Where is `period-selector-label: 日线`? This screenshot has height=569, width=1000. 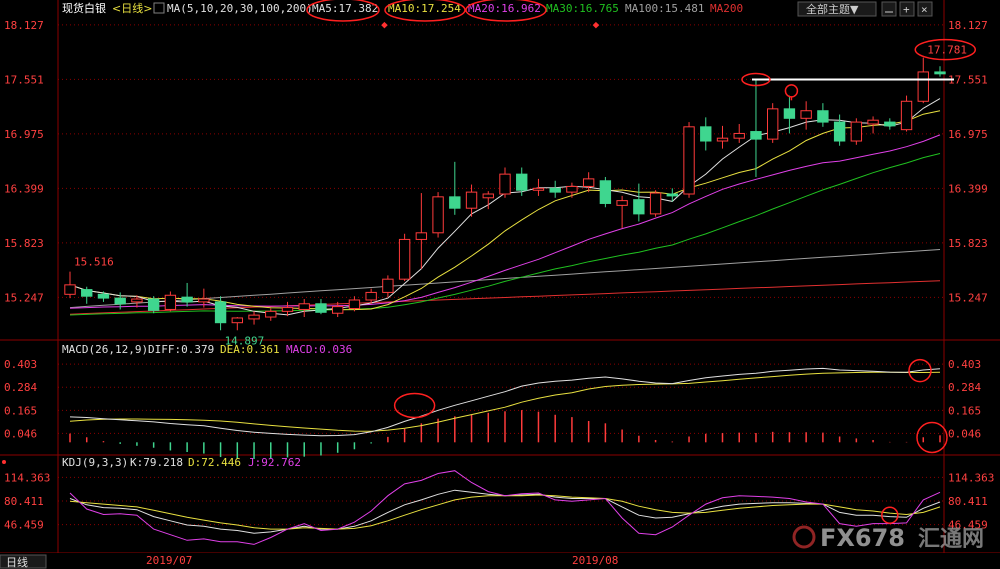
period-selector-label: 日线 is located at coordinates (17, 562).